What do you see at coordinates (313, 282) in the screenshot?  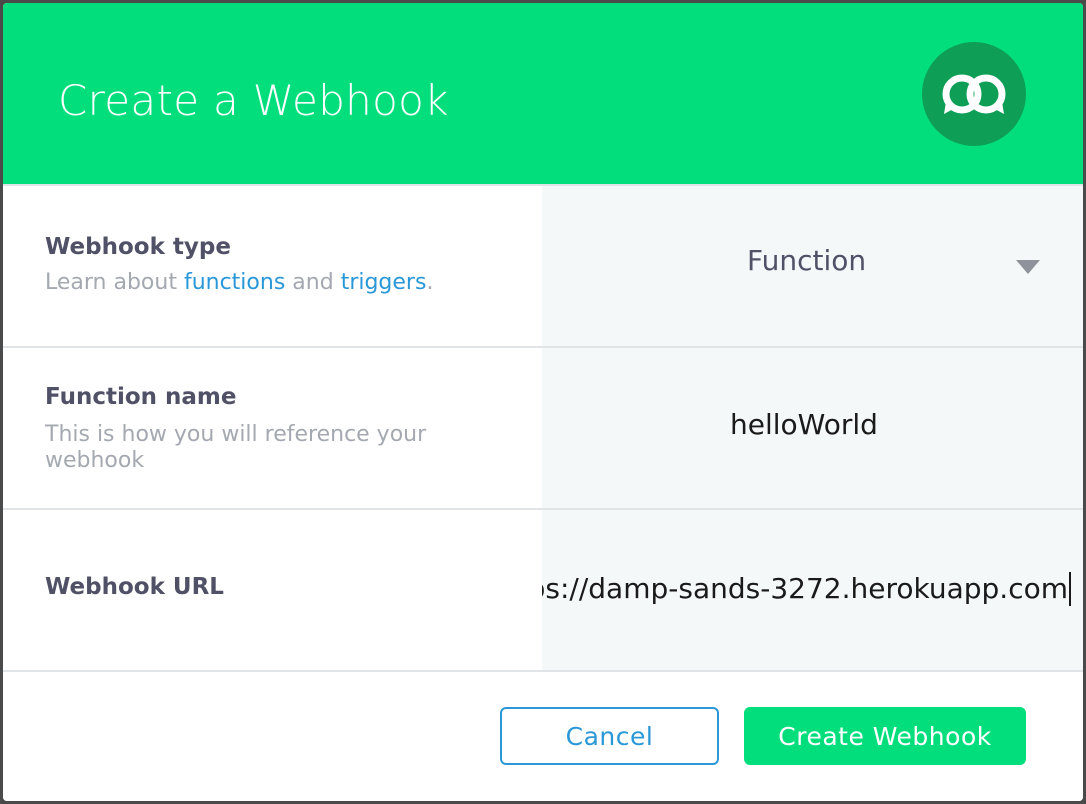 I see `webhook-type-help-middle: and` at bounding box center [313, 282].